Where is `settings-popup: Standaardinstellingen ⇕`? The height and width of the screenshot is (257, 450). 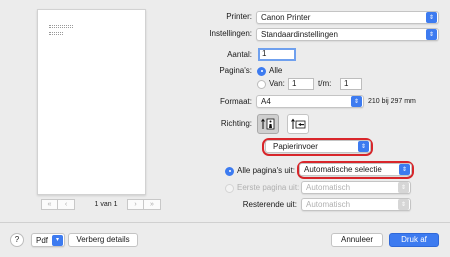 settings-popup: Standaardinstellingen ⇕ is located at coordinates (347, 34).